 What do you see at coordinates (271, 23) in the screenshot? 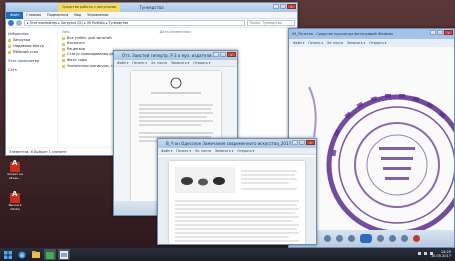
I see `search-input: Поиск: Тунеядства` at bounding box center [271, 23].